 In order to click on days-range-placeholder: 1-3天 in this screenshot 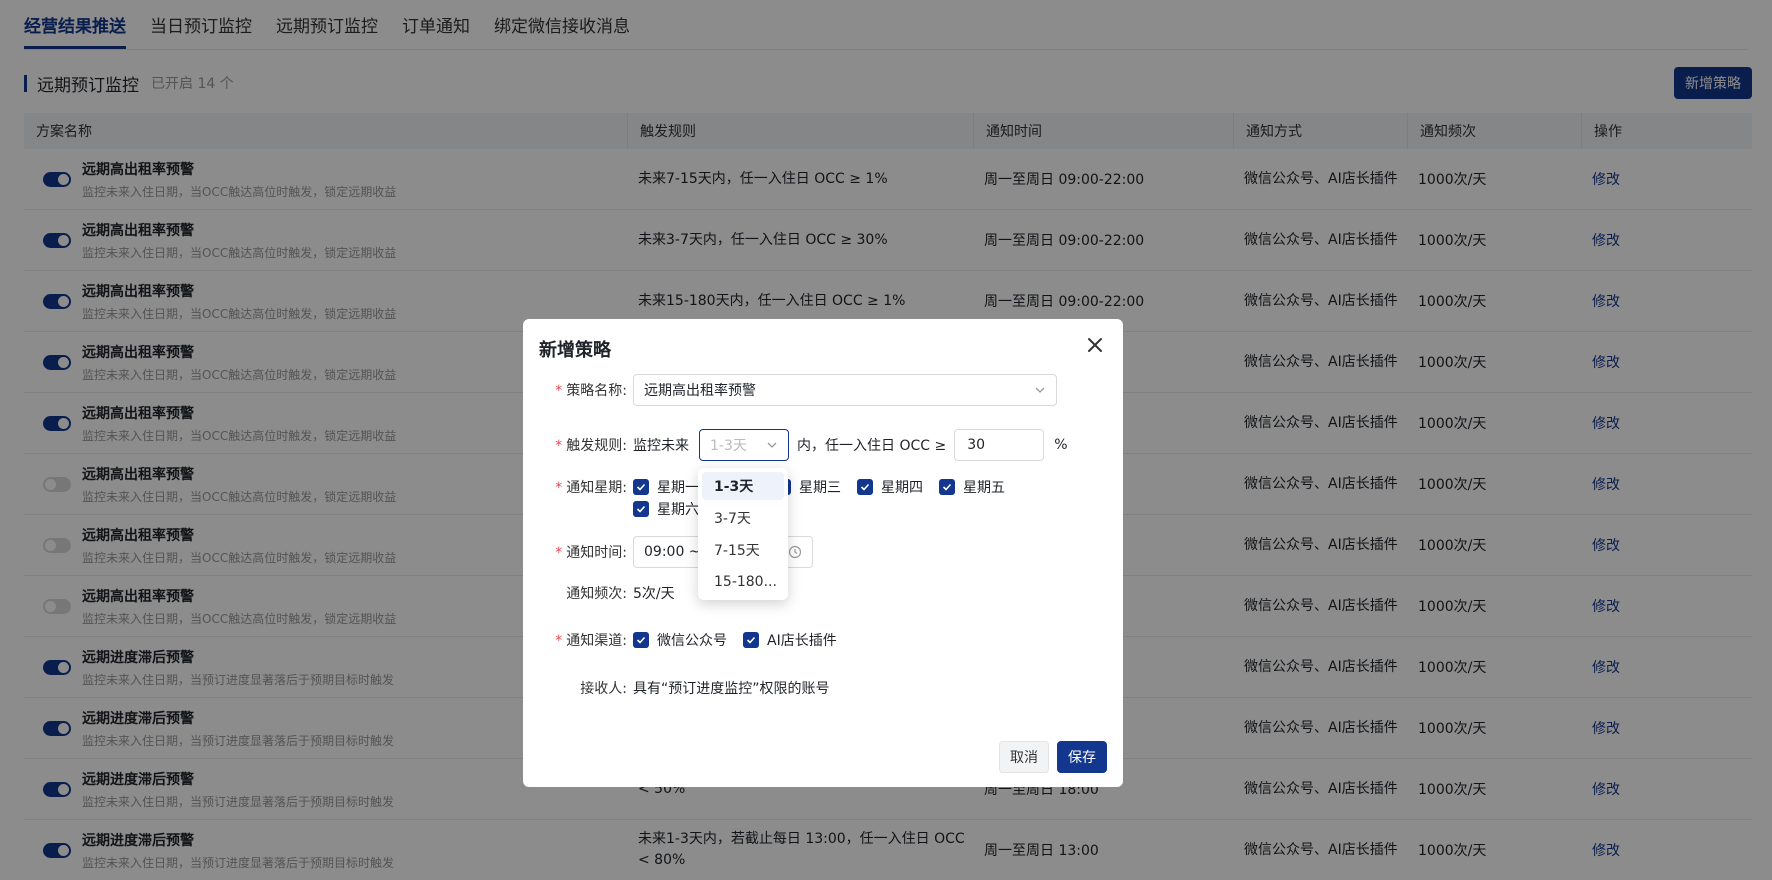, I will do `click(728, 446)`.